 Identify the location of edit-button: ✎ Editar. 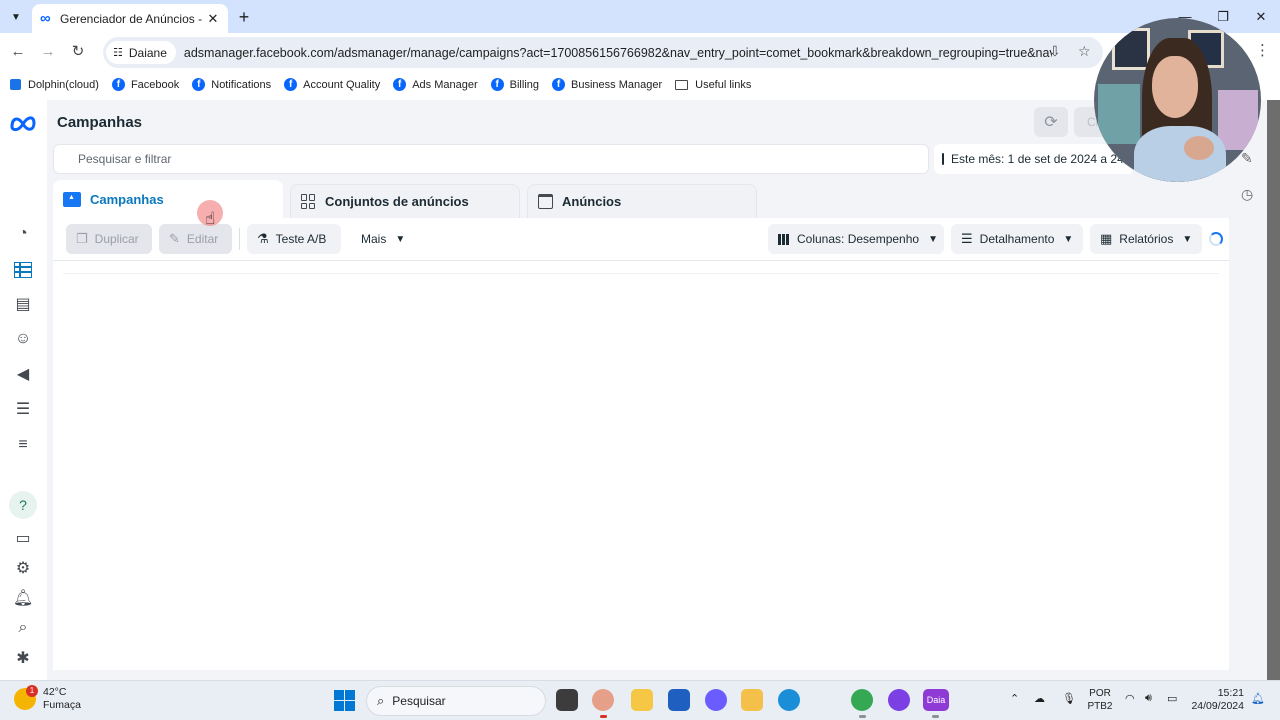
(195, 239).